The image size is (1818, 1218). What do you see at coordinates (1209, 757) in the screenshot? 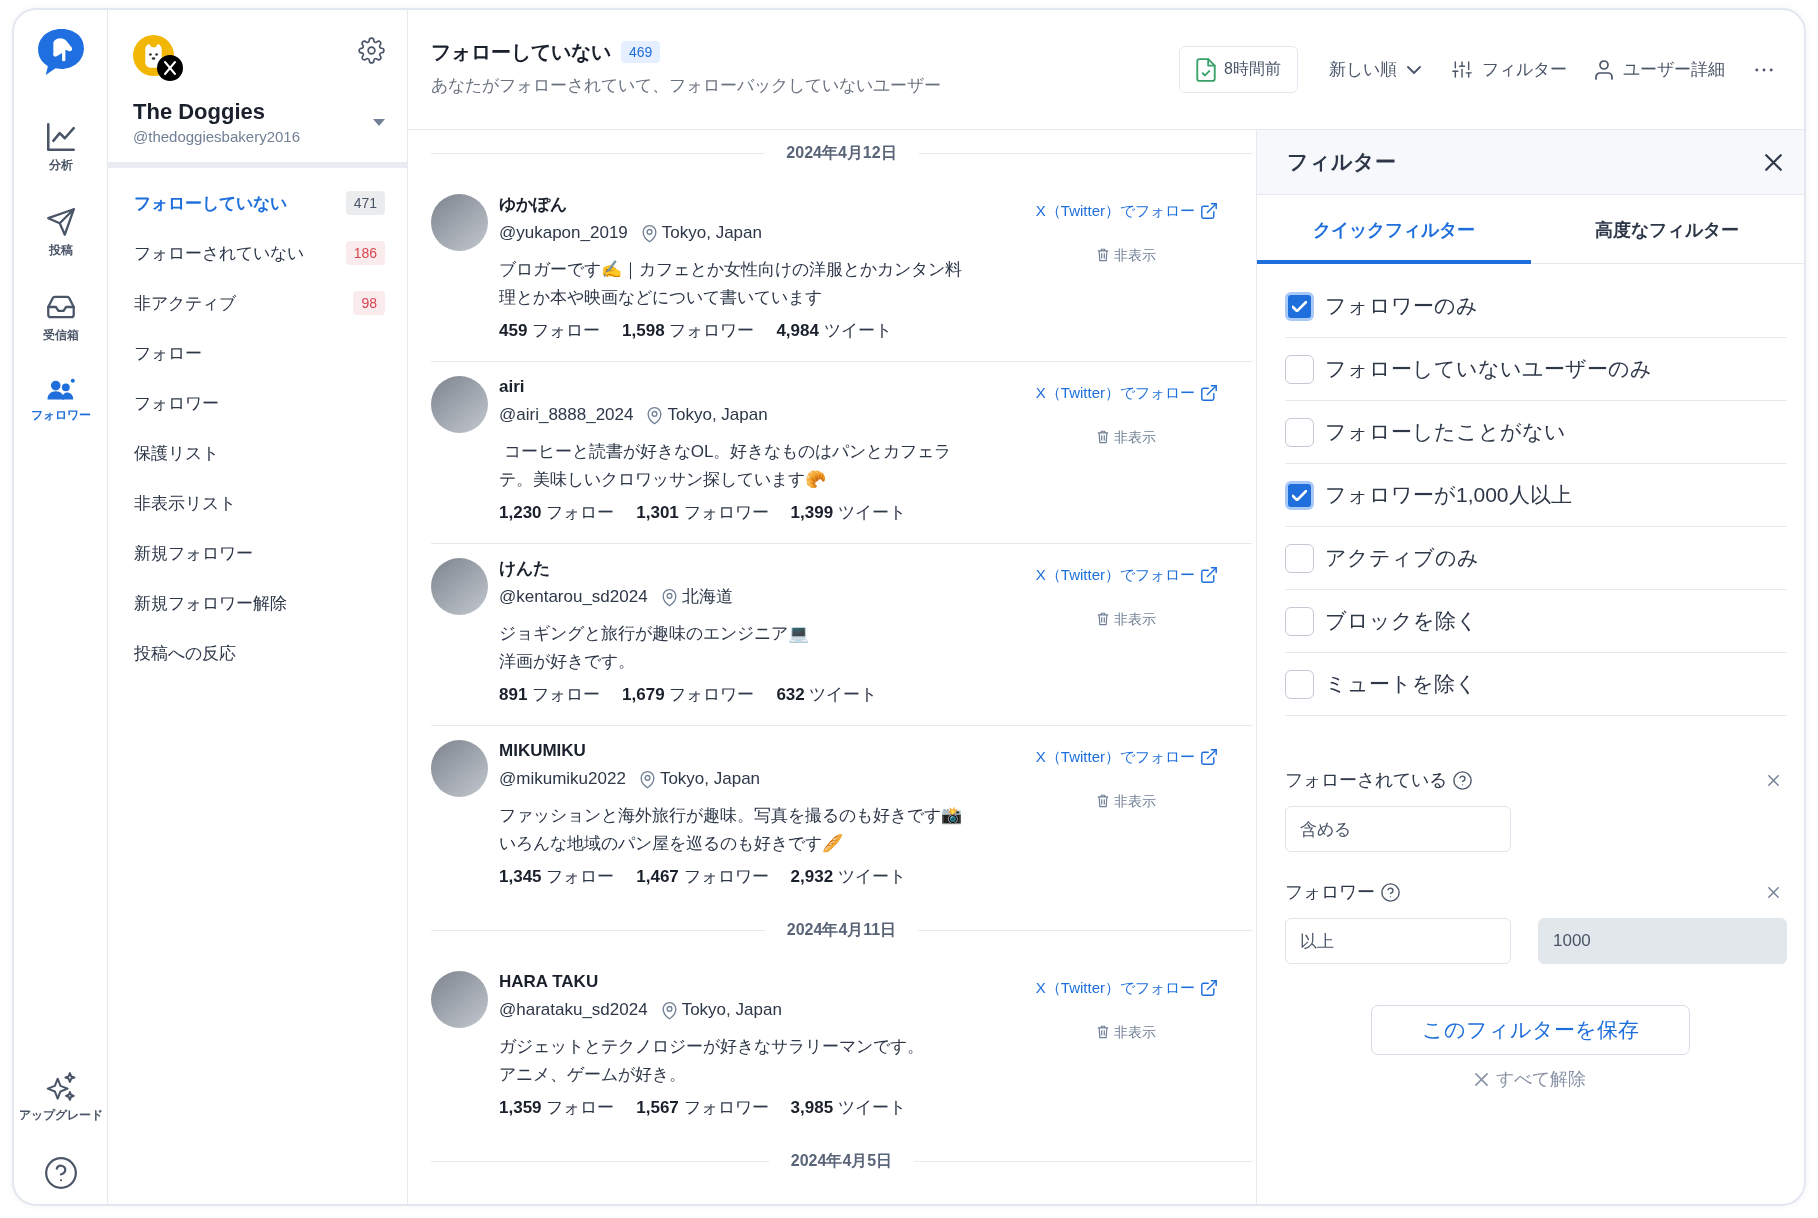
I see `external-link-icon` at bounding box center [1209, 757].